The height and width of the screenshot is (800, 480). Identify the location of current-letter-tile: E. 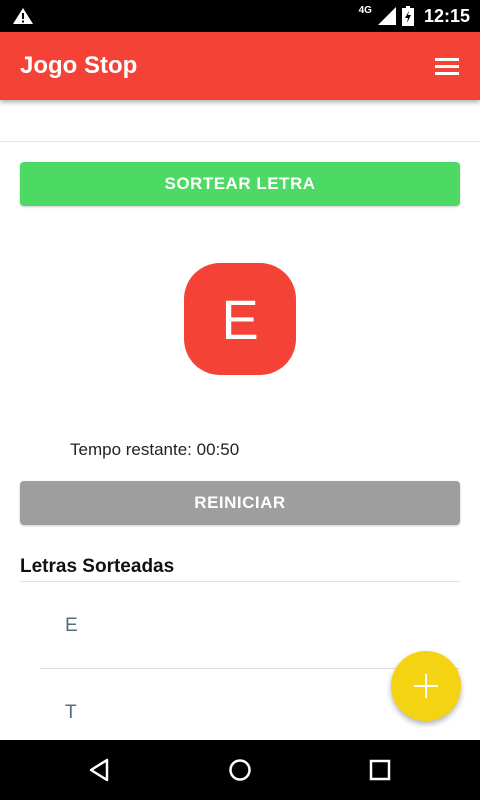
(240, 319).